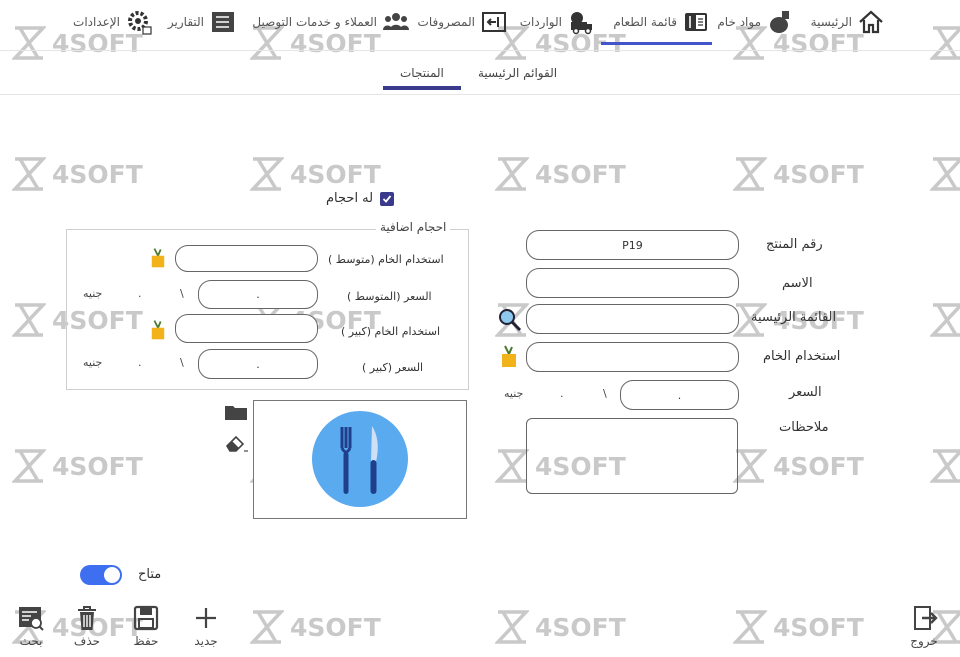 The image size is (960, 657). What do you see at coordinates (101, 575) in the screenshot?
I see `available-toggle` at bounding box center [101, 575].